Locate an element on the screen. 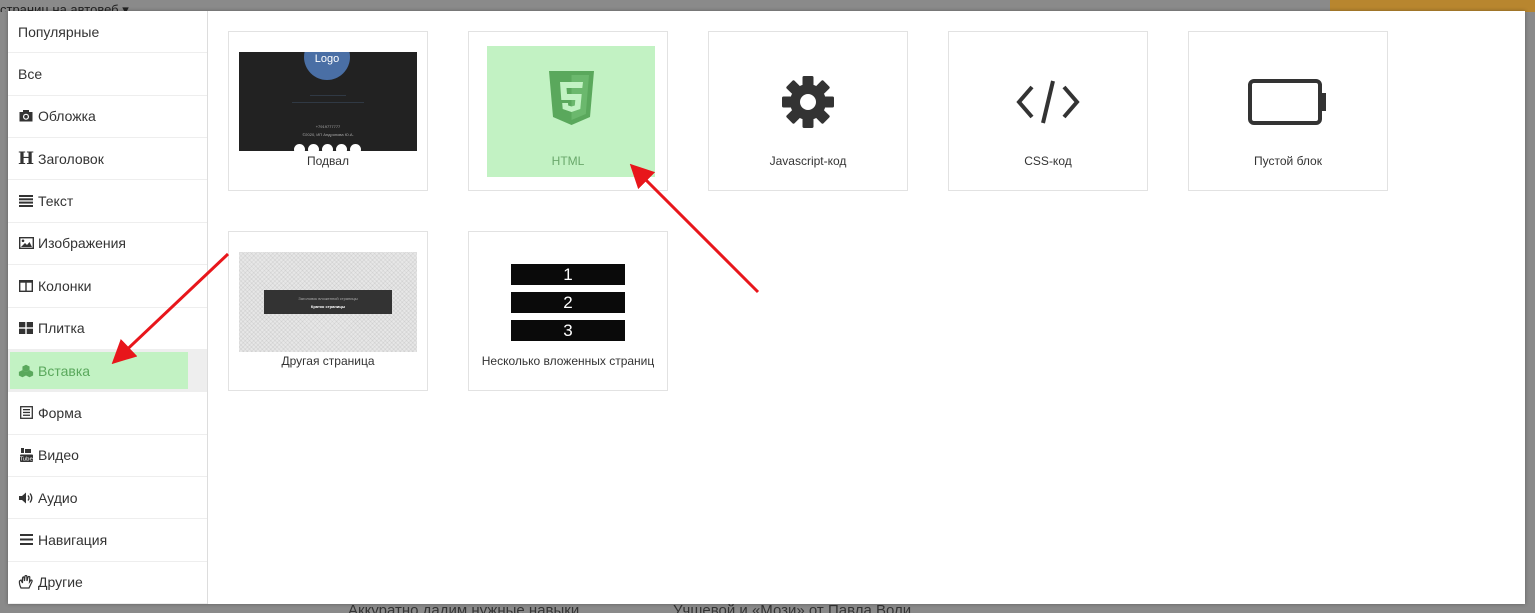 This screenshot has width=1535, height=613. block-card-nested-pages: 1 2 3 Несколько вложенных страниц is located at coordinates (568, 311).